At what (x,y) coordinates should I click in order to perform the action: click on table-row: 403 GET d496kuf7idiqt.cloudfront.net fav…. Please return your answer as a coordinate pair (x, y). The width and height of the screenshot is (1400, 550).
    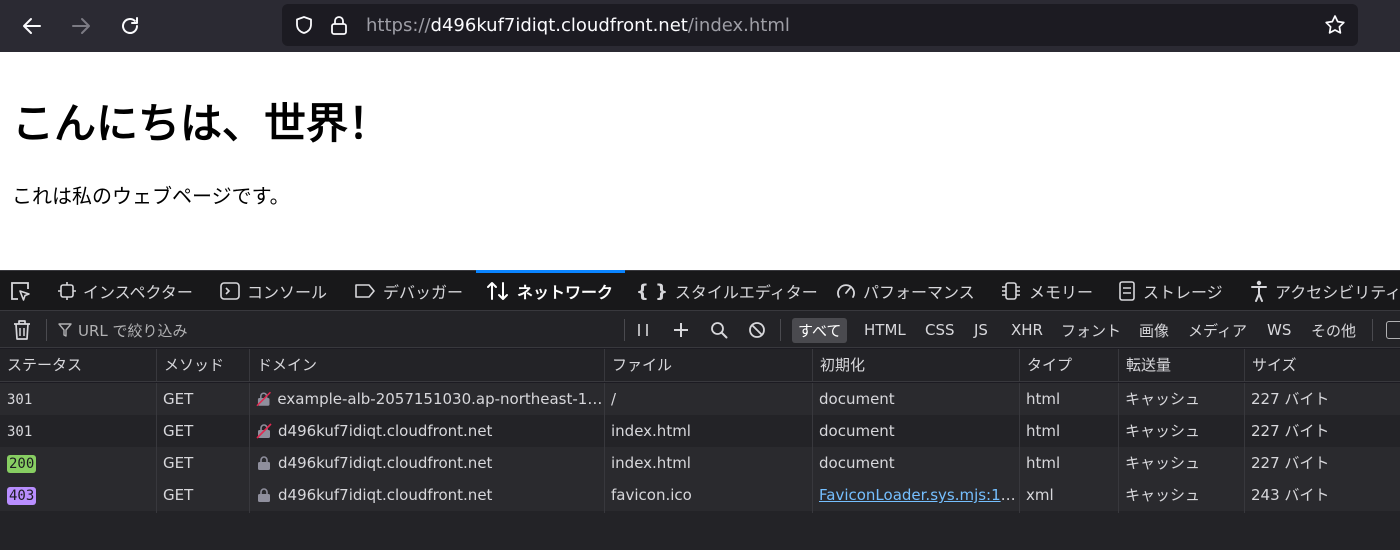
    Looking at the image, I should click on (700, 495).